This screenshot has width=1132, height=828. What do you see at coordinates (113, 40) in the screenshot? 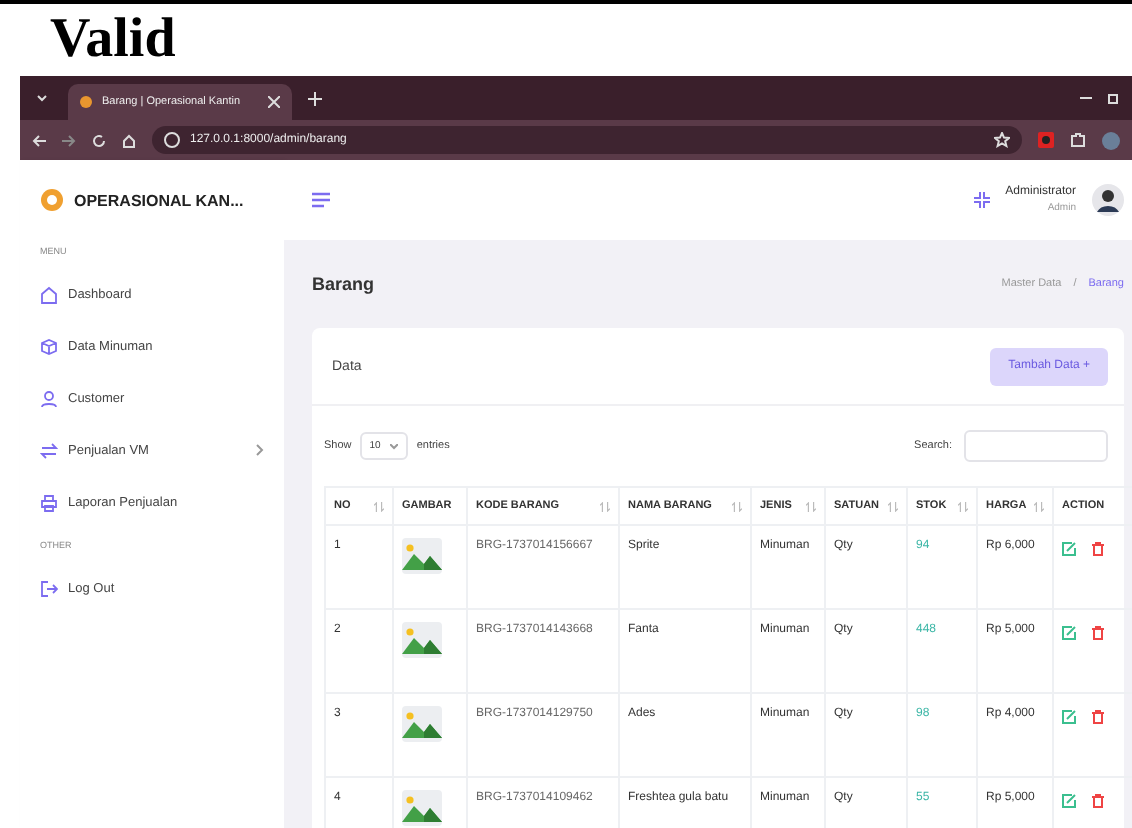
I see `heading: Valid` at bounding box center [113, 40].